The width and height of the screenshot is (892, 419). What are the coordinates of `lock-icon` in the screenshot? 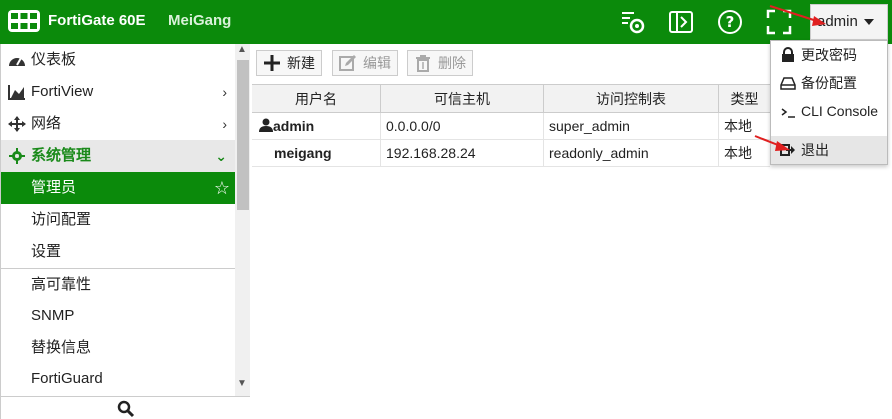 It's located at (788, 54).